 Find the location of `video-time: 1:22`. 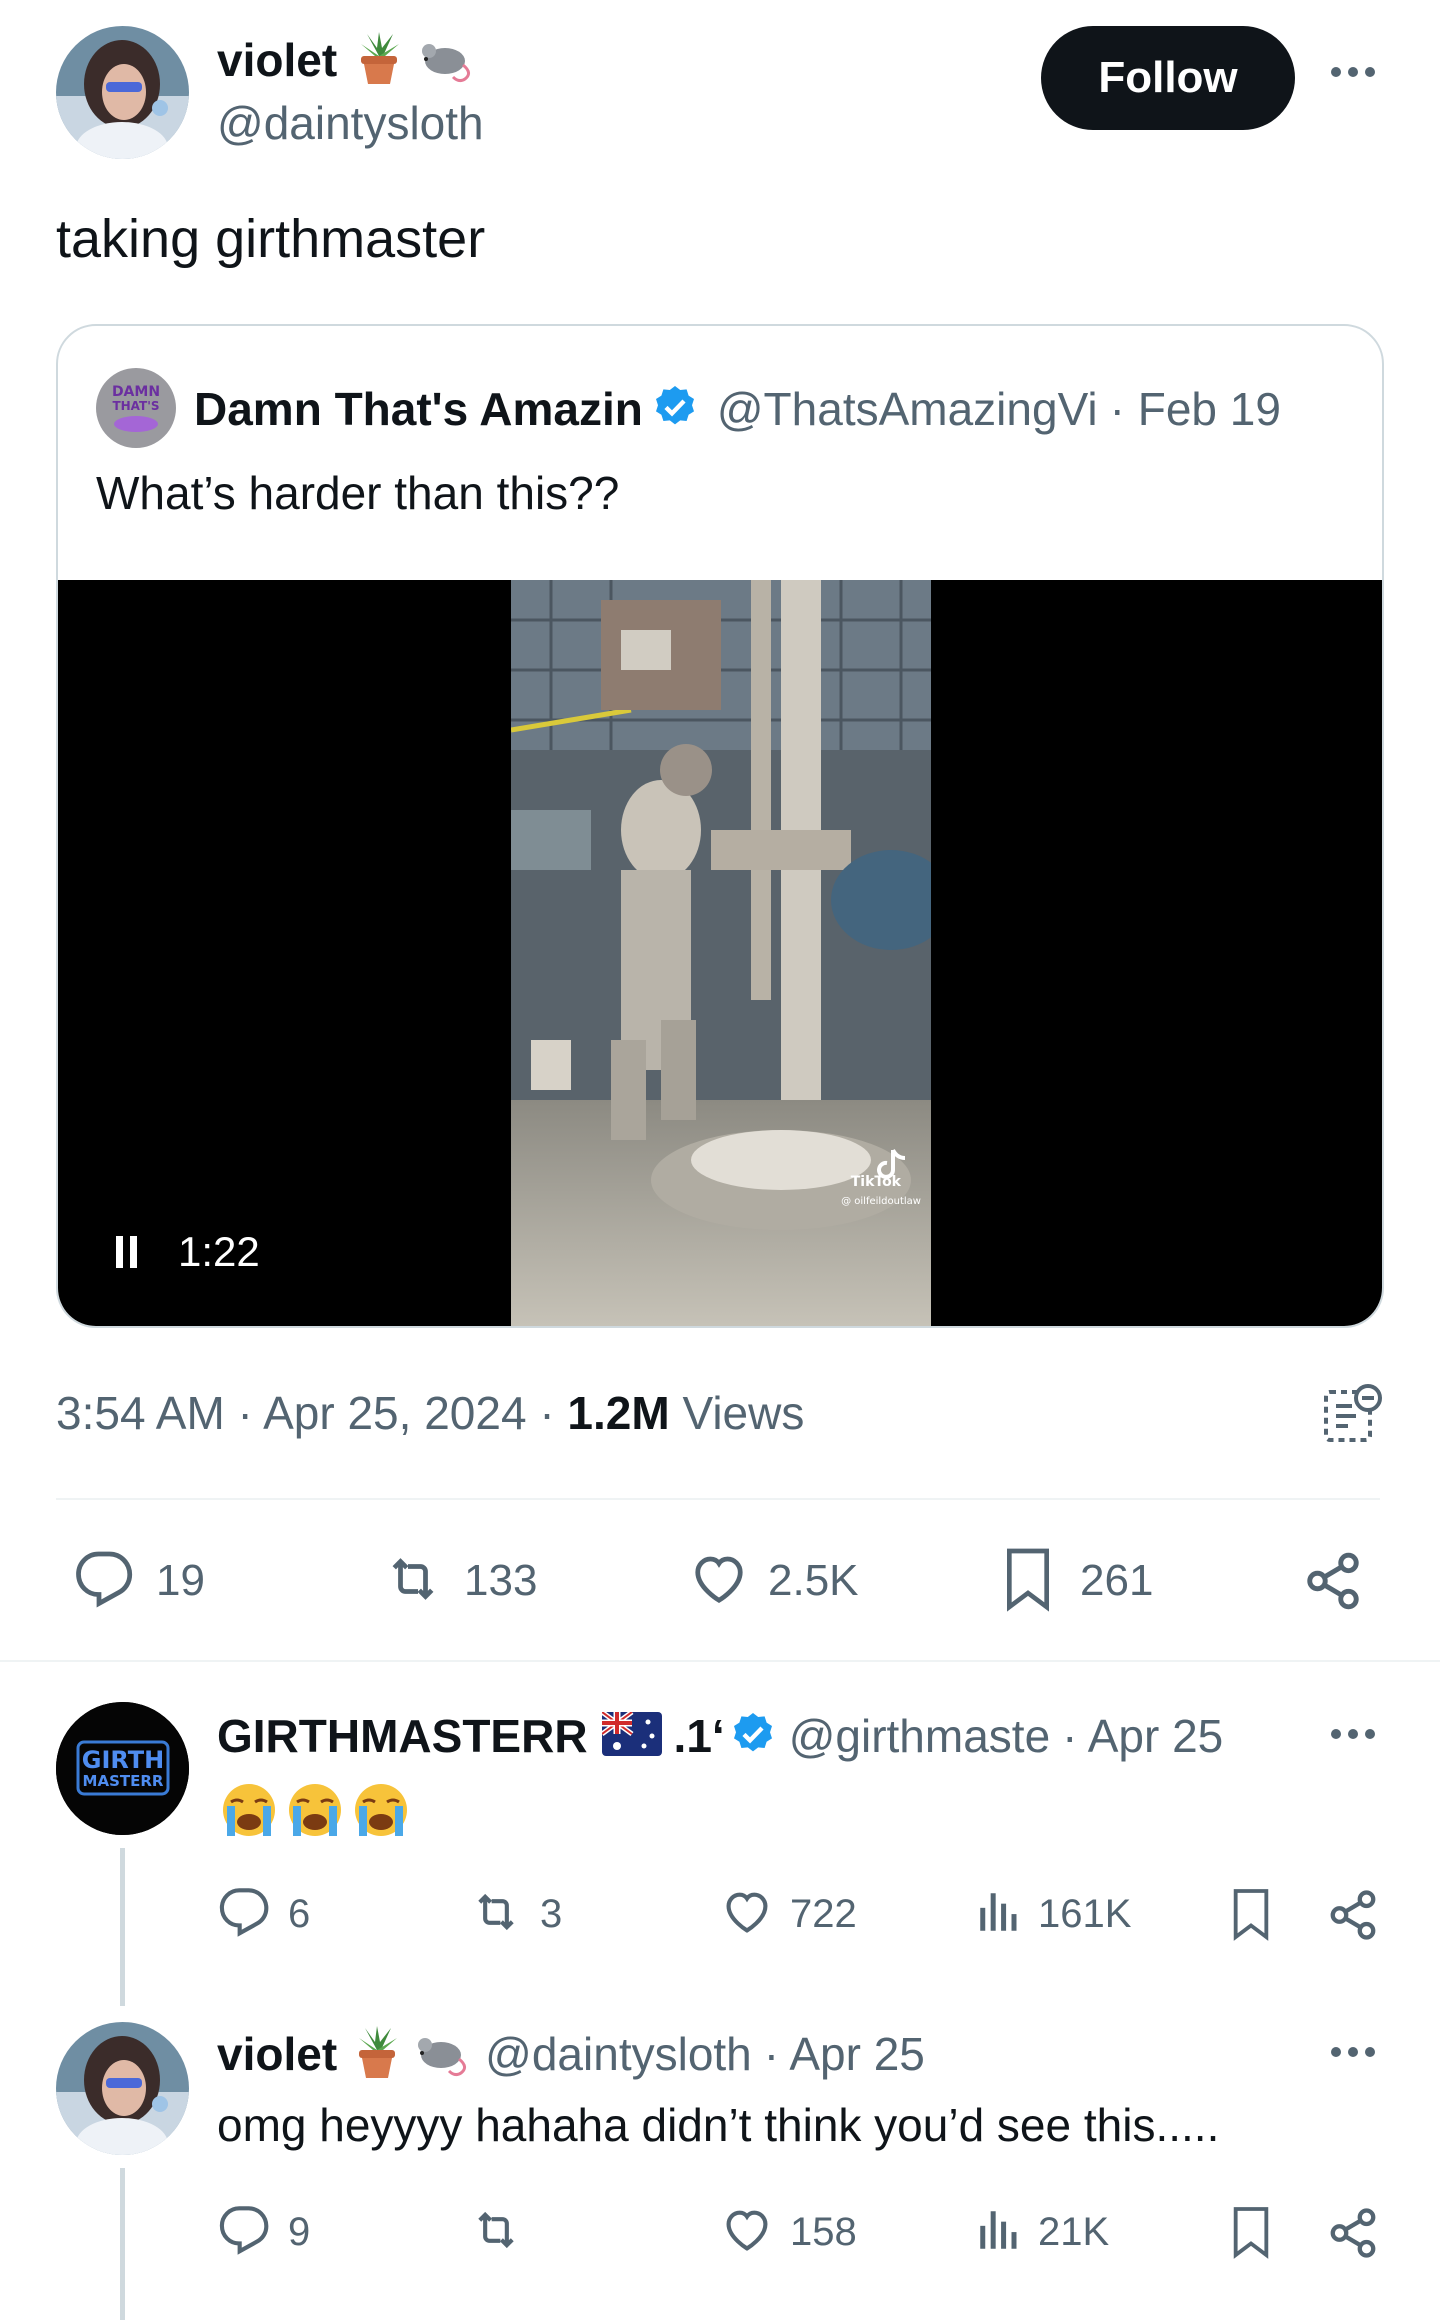

video-time: 1:22 is located at coordinates (219, 1251).